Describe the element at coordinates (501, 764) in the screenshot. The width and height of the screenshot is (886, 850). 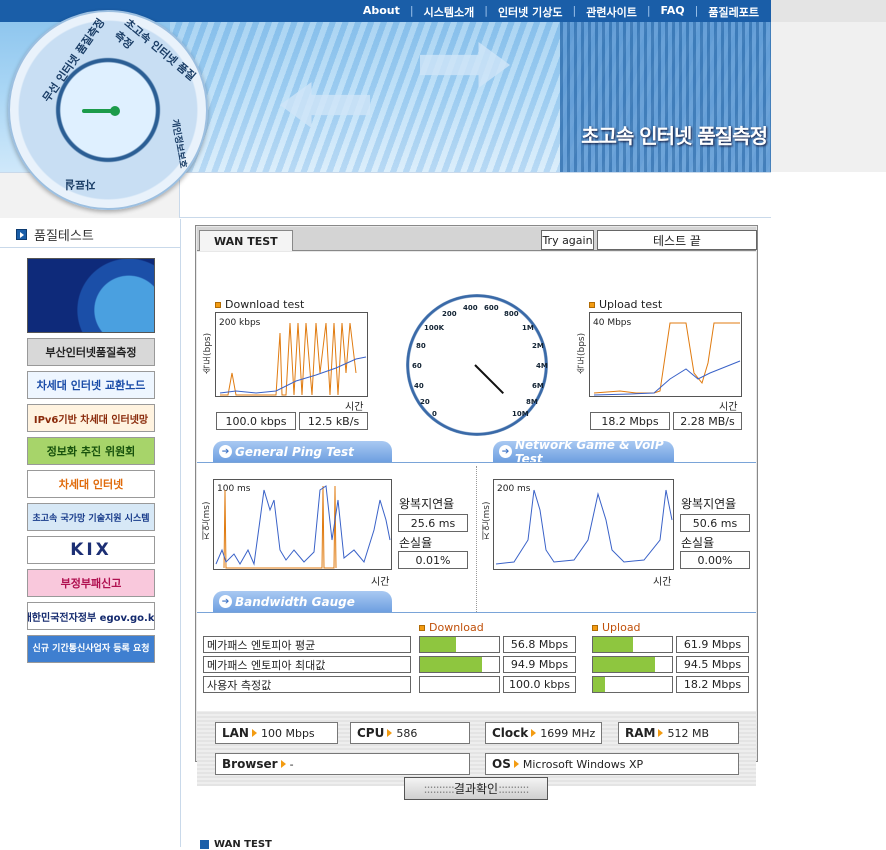
I see `os-label: OS` at that location.